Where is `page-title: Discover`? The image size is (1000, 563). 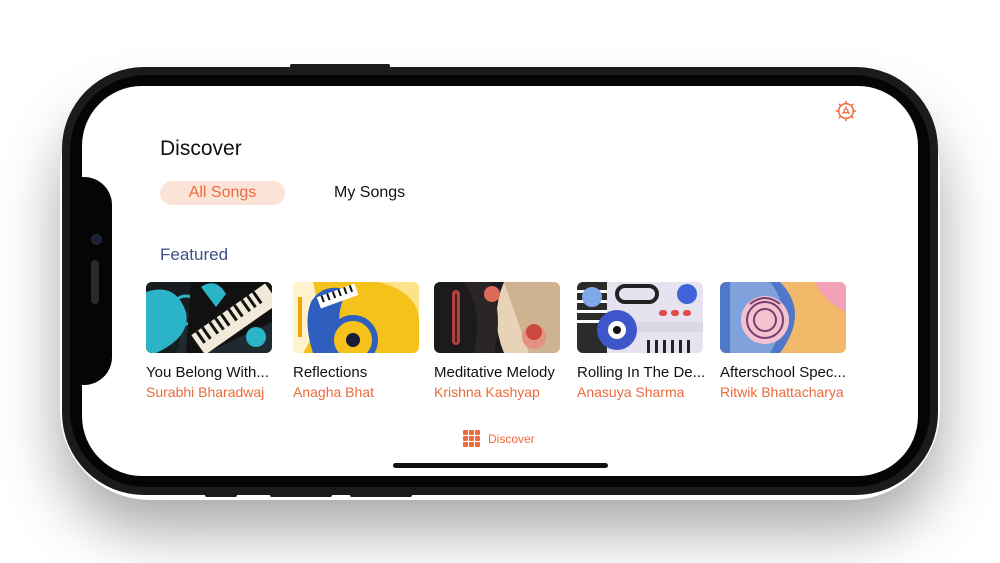
page-title: Discover is located at coordinates (201, 148).